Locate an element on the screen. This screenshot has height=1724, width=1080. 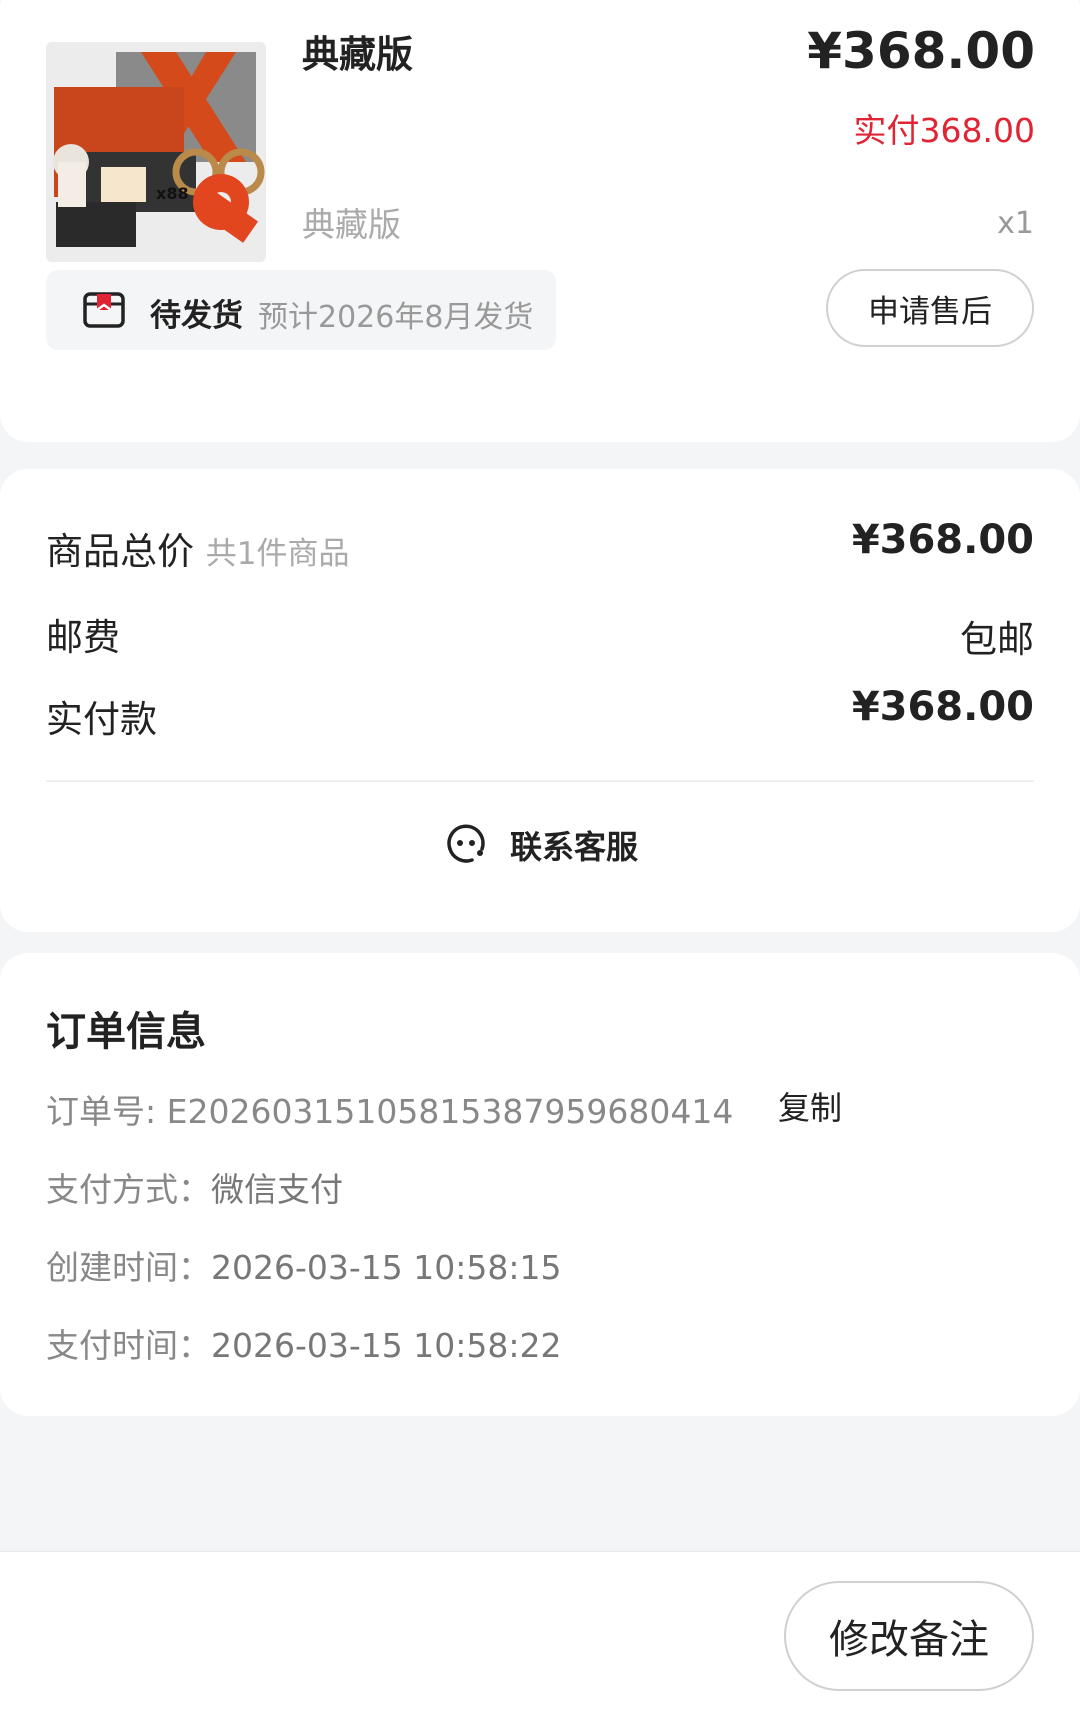
contact-service-label: 联系客服 is located at coordinates (573, 847).